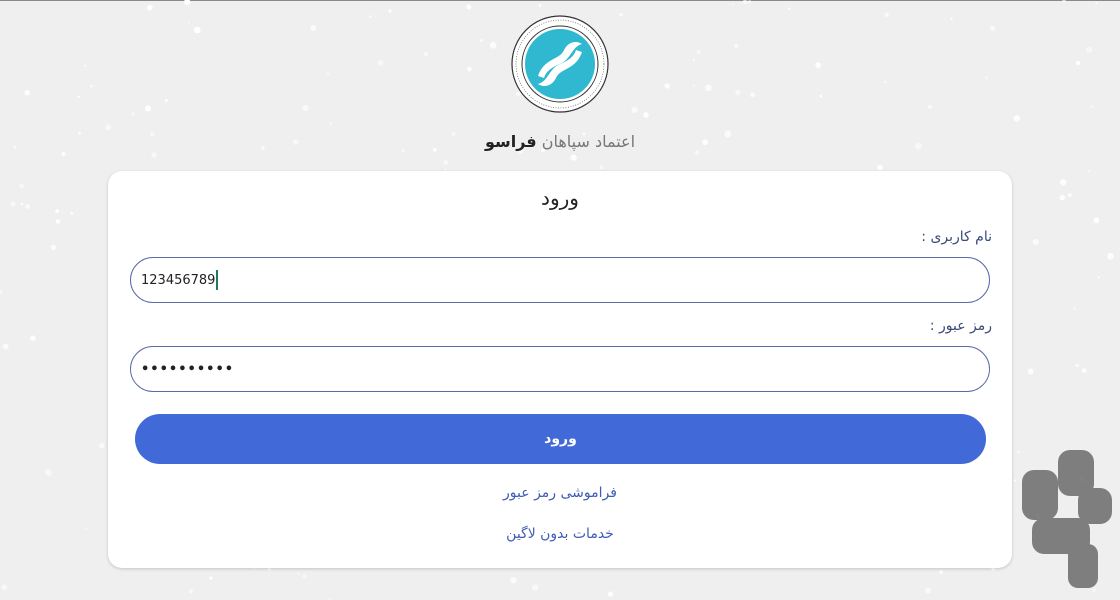 This screenshot has width=1120, height=600. I want to click on brand-prefix: اعتماد سپاهان, so click(588, 141).